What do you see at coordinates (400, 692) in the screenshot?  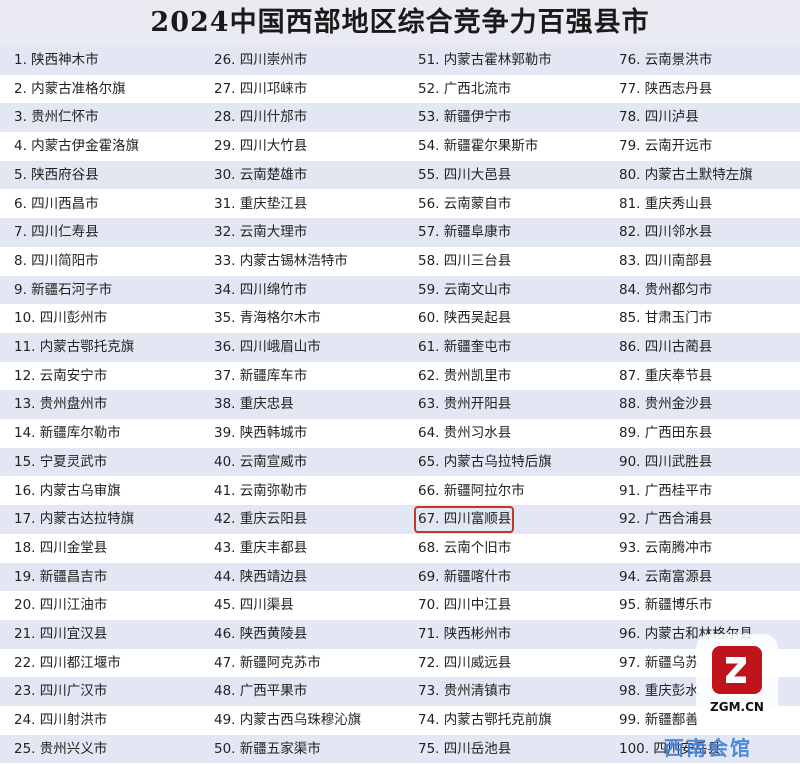 I see `table-row: 23. 四川广汉市 48. 广西平果市 73. 贵州清镇市 98. 重庆彭水` at bounding box center [400, 692].